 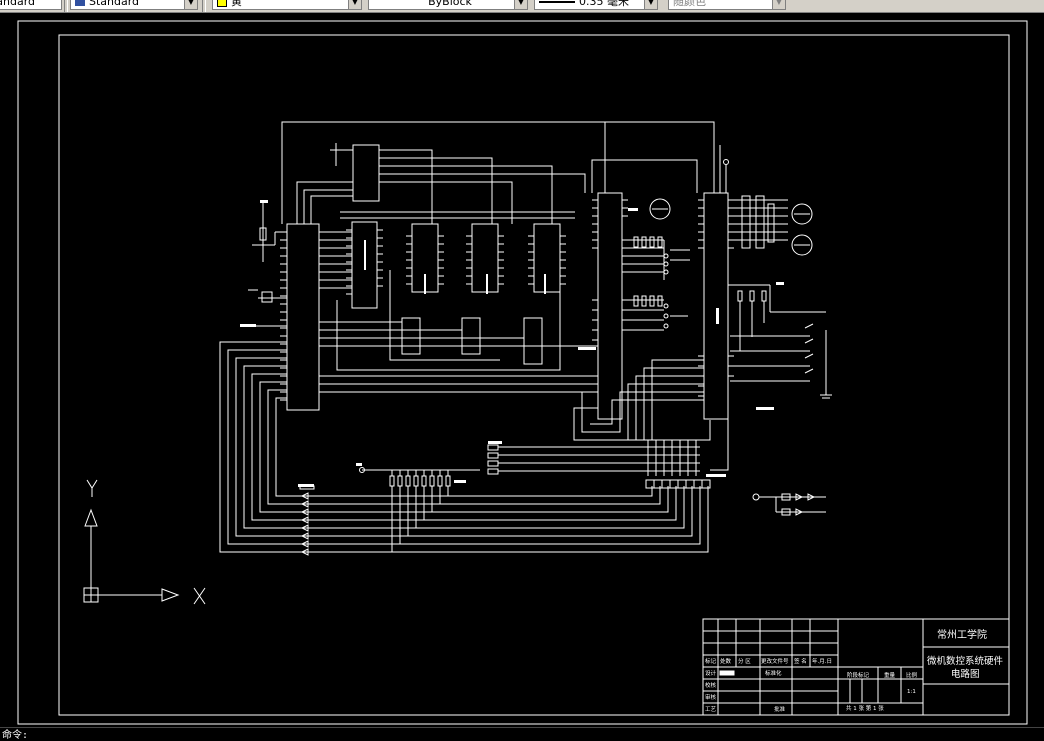 What do you see at coordinates (773, 673) in the screenshot?
I see `row-standardization: 标准化` at bounding box center [773, 673].